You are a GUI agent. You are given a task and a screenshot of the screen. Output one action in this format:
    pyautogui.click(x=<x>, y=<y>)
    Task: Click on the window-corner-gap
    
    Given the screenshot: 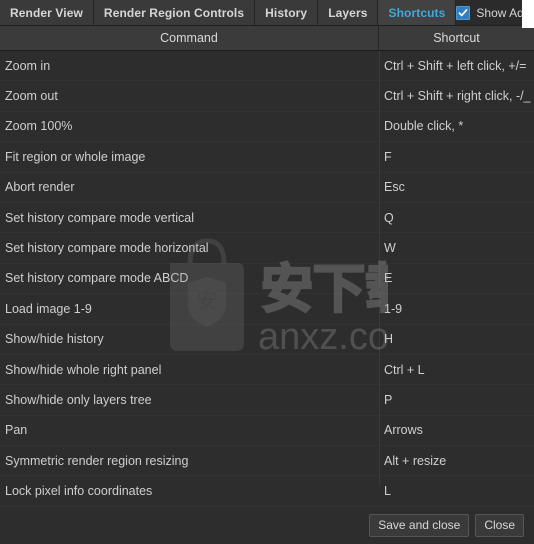 What is the action you would take?
    pyautogui.click(x=528, y=14)
    